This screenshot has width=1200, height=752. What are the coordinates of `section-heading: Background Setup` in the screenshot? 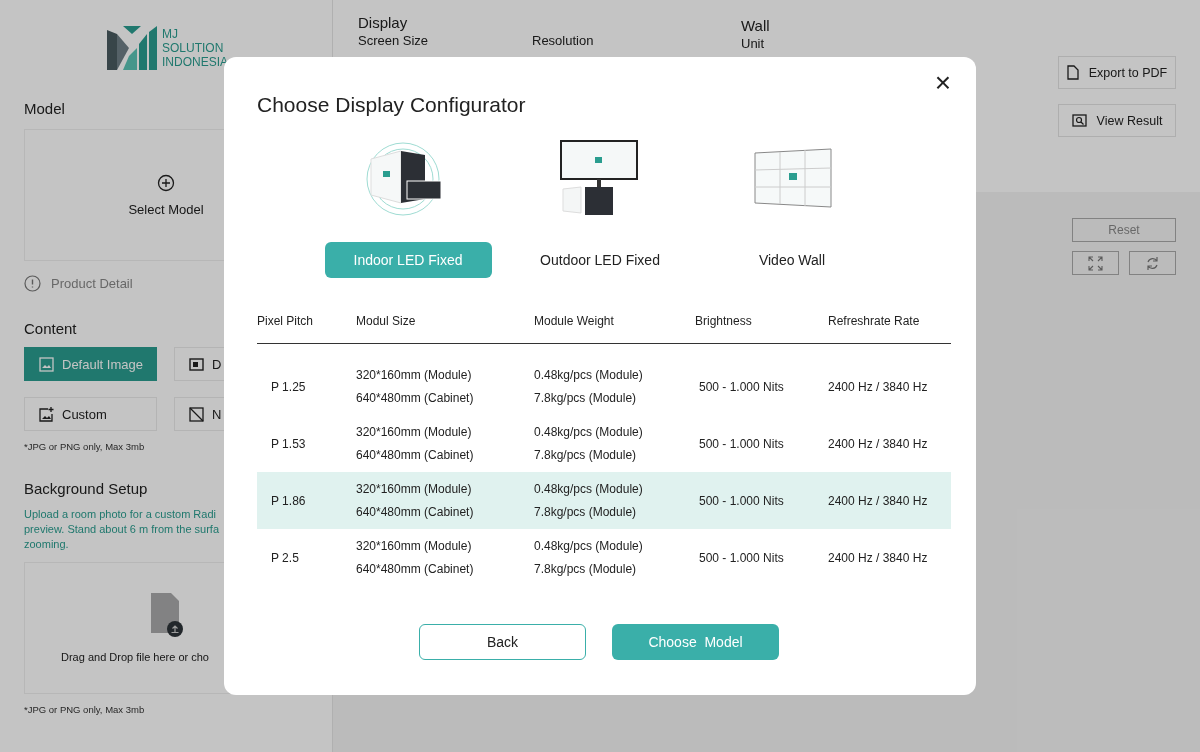 It's located at (86, 488).